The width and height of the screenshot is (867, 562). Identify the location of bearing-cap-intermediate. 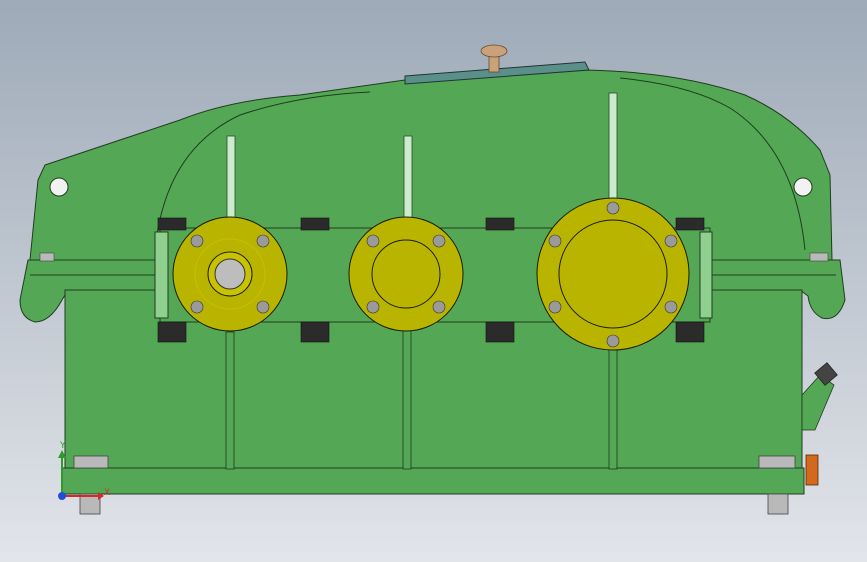
(406, 274).